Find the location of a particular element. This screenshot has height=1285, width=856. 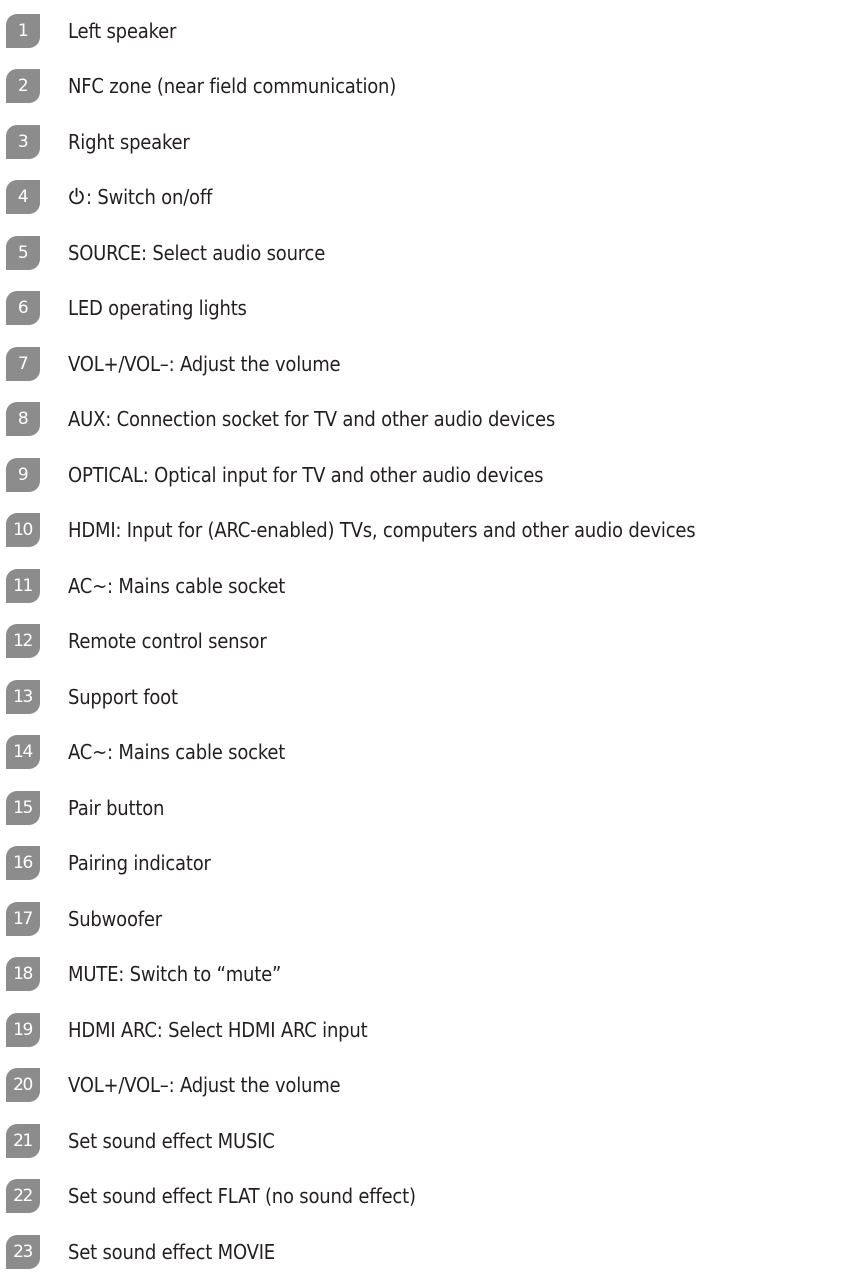

number-badge: 7 is located at coordinates (23, 363).